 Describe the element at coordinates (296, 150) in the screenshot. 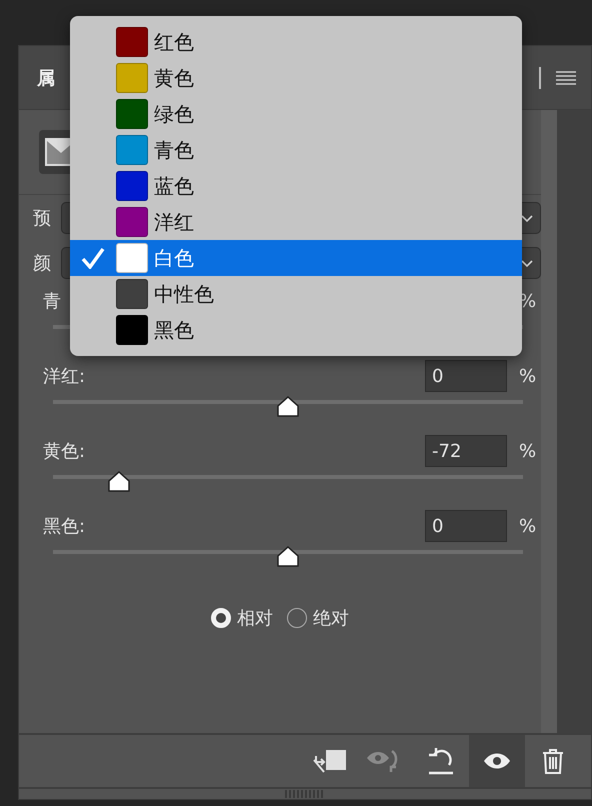

I see `menu-item: 青色` at that location.